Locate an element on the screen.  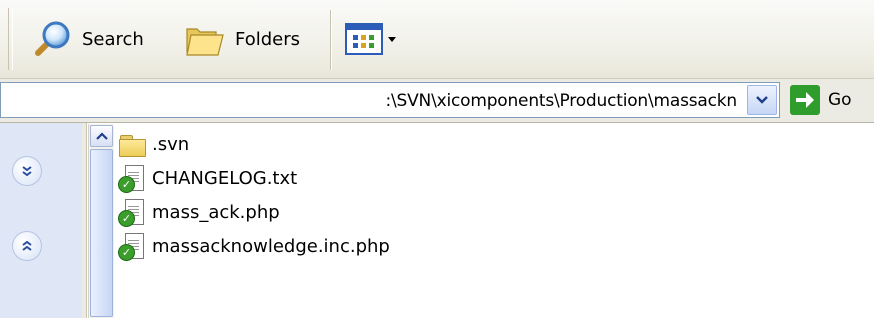
file-name: massacknowledge.inc.php is located at coordinates (271, 246).